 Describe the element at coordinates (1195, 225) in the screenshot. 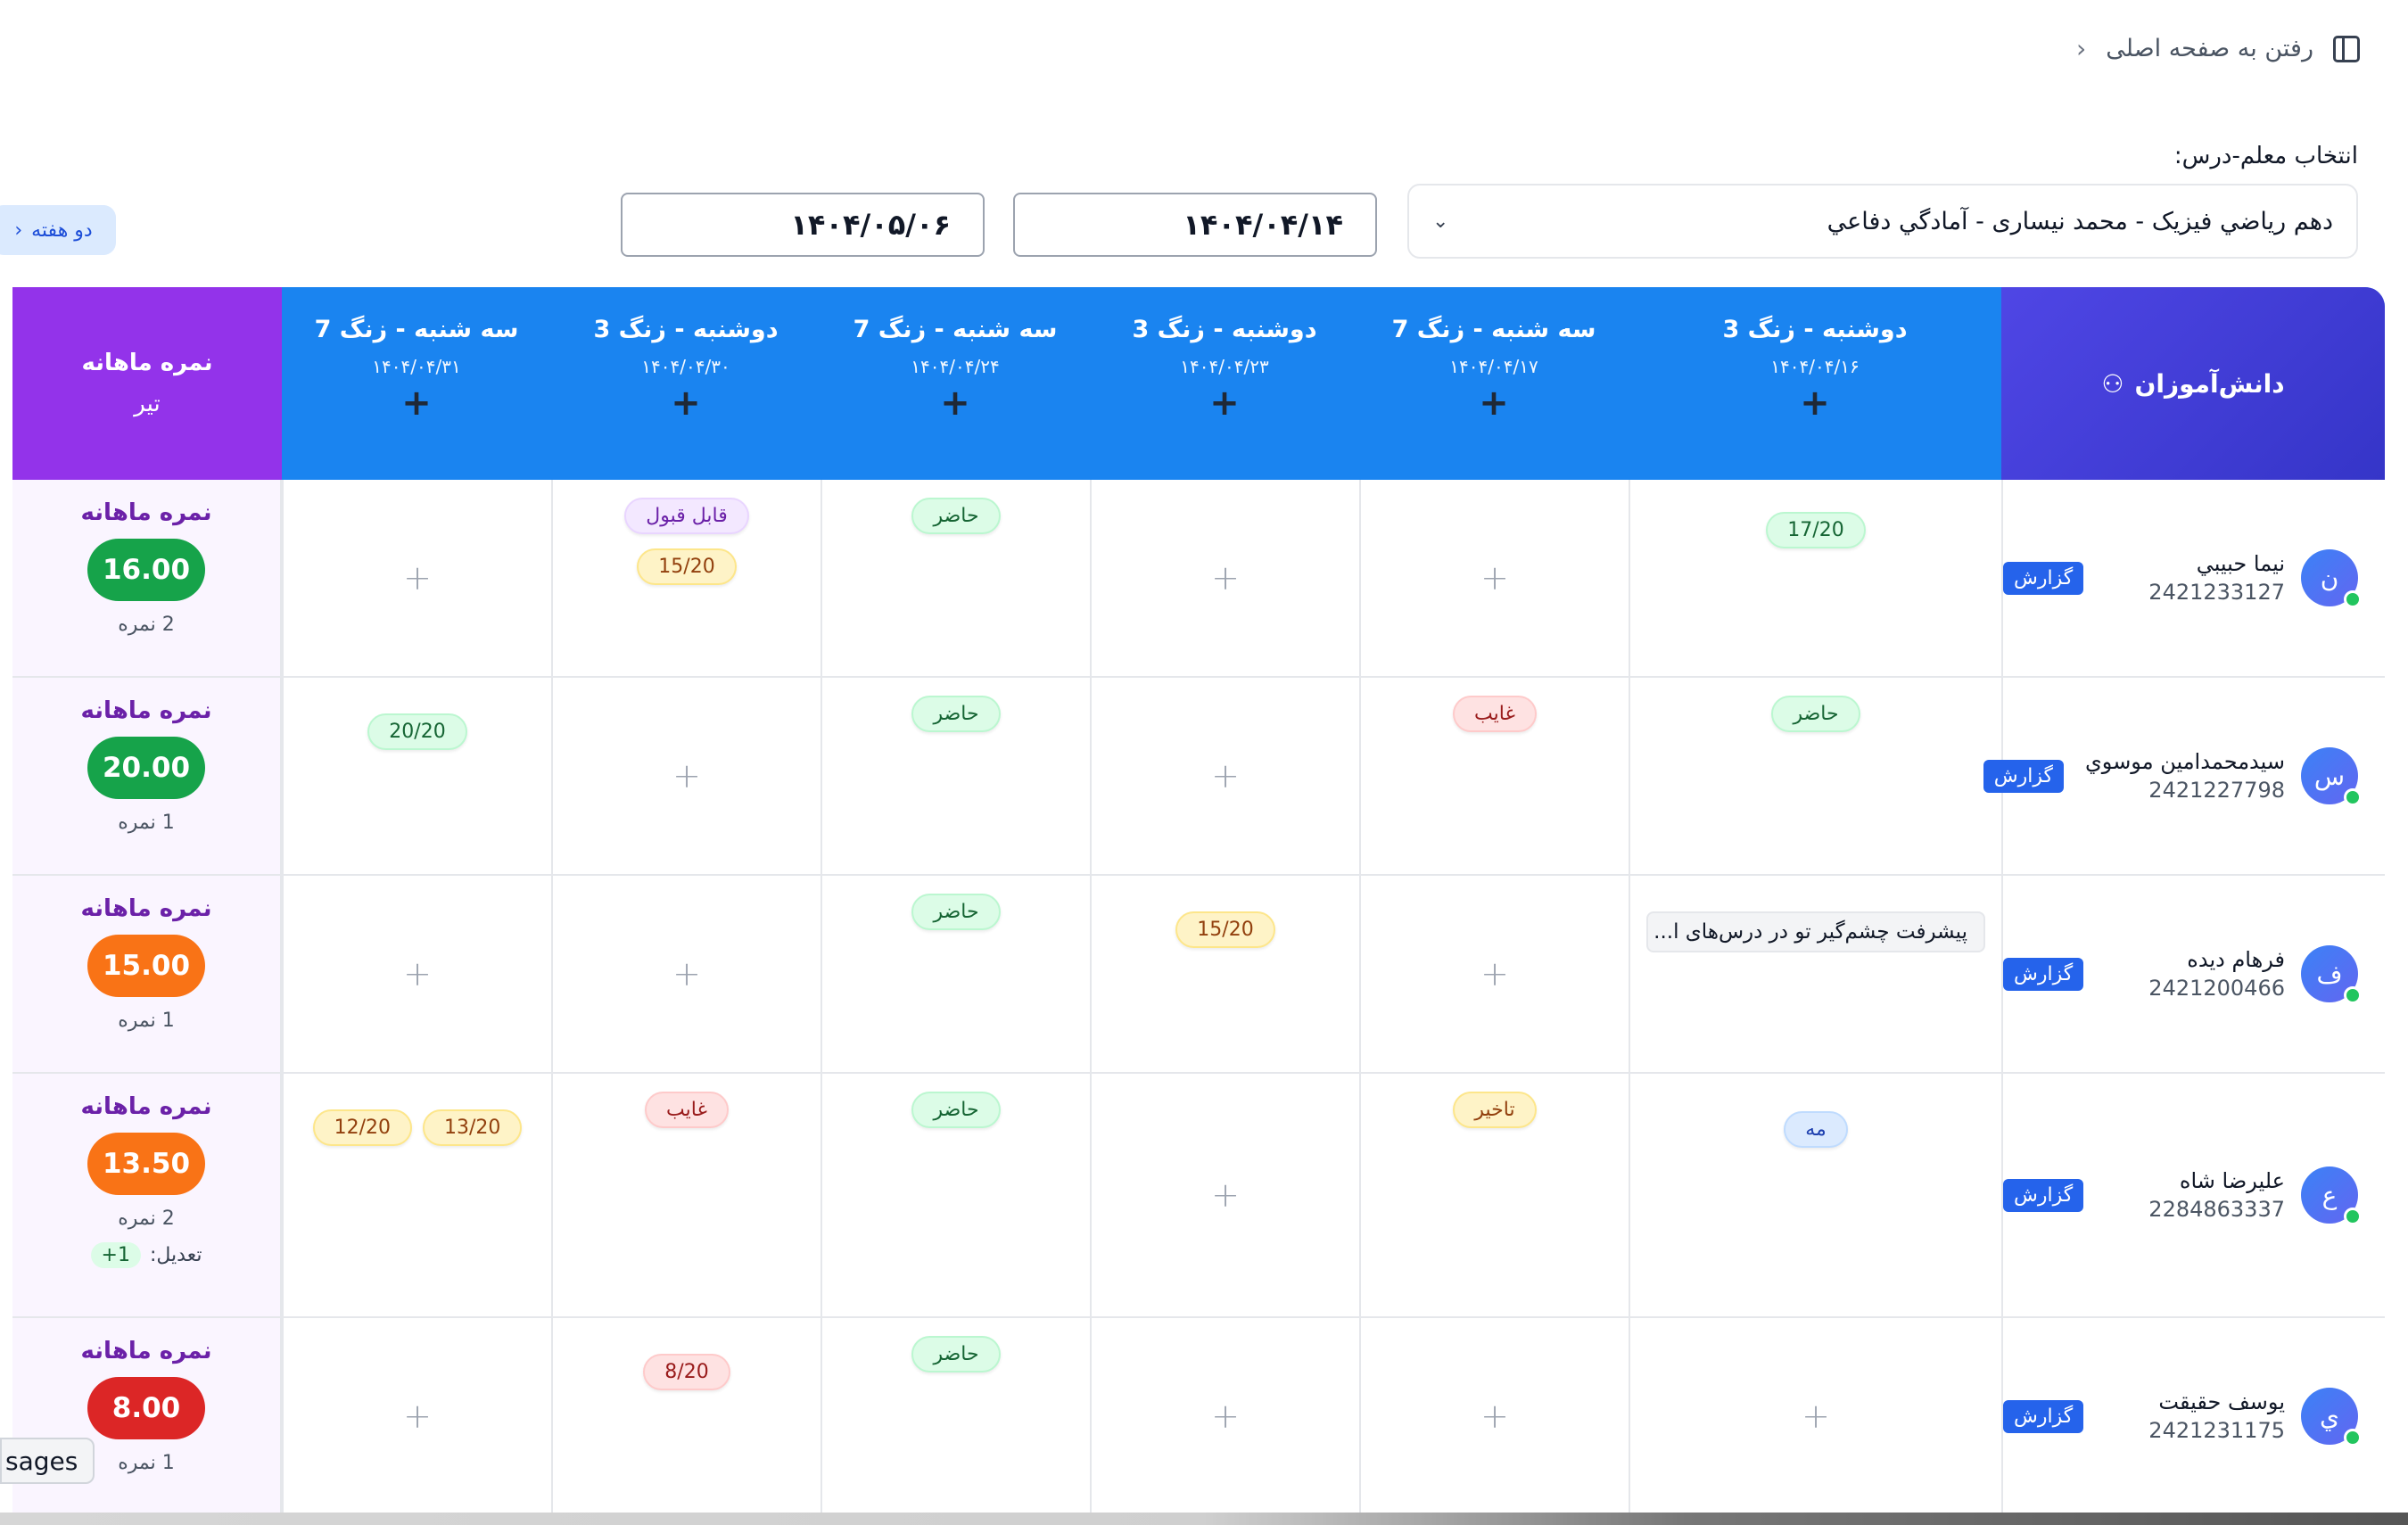

I see `date-from-input: ۱۴۰۴/۰۴/۱۴` at that location.